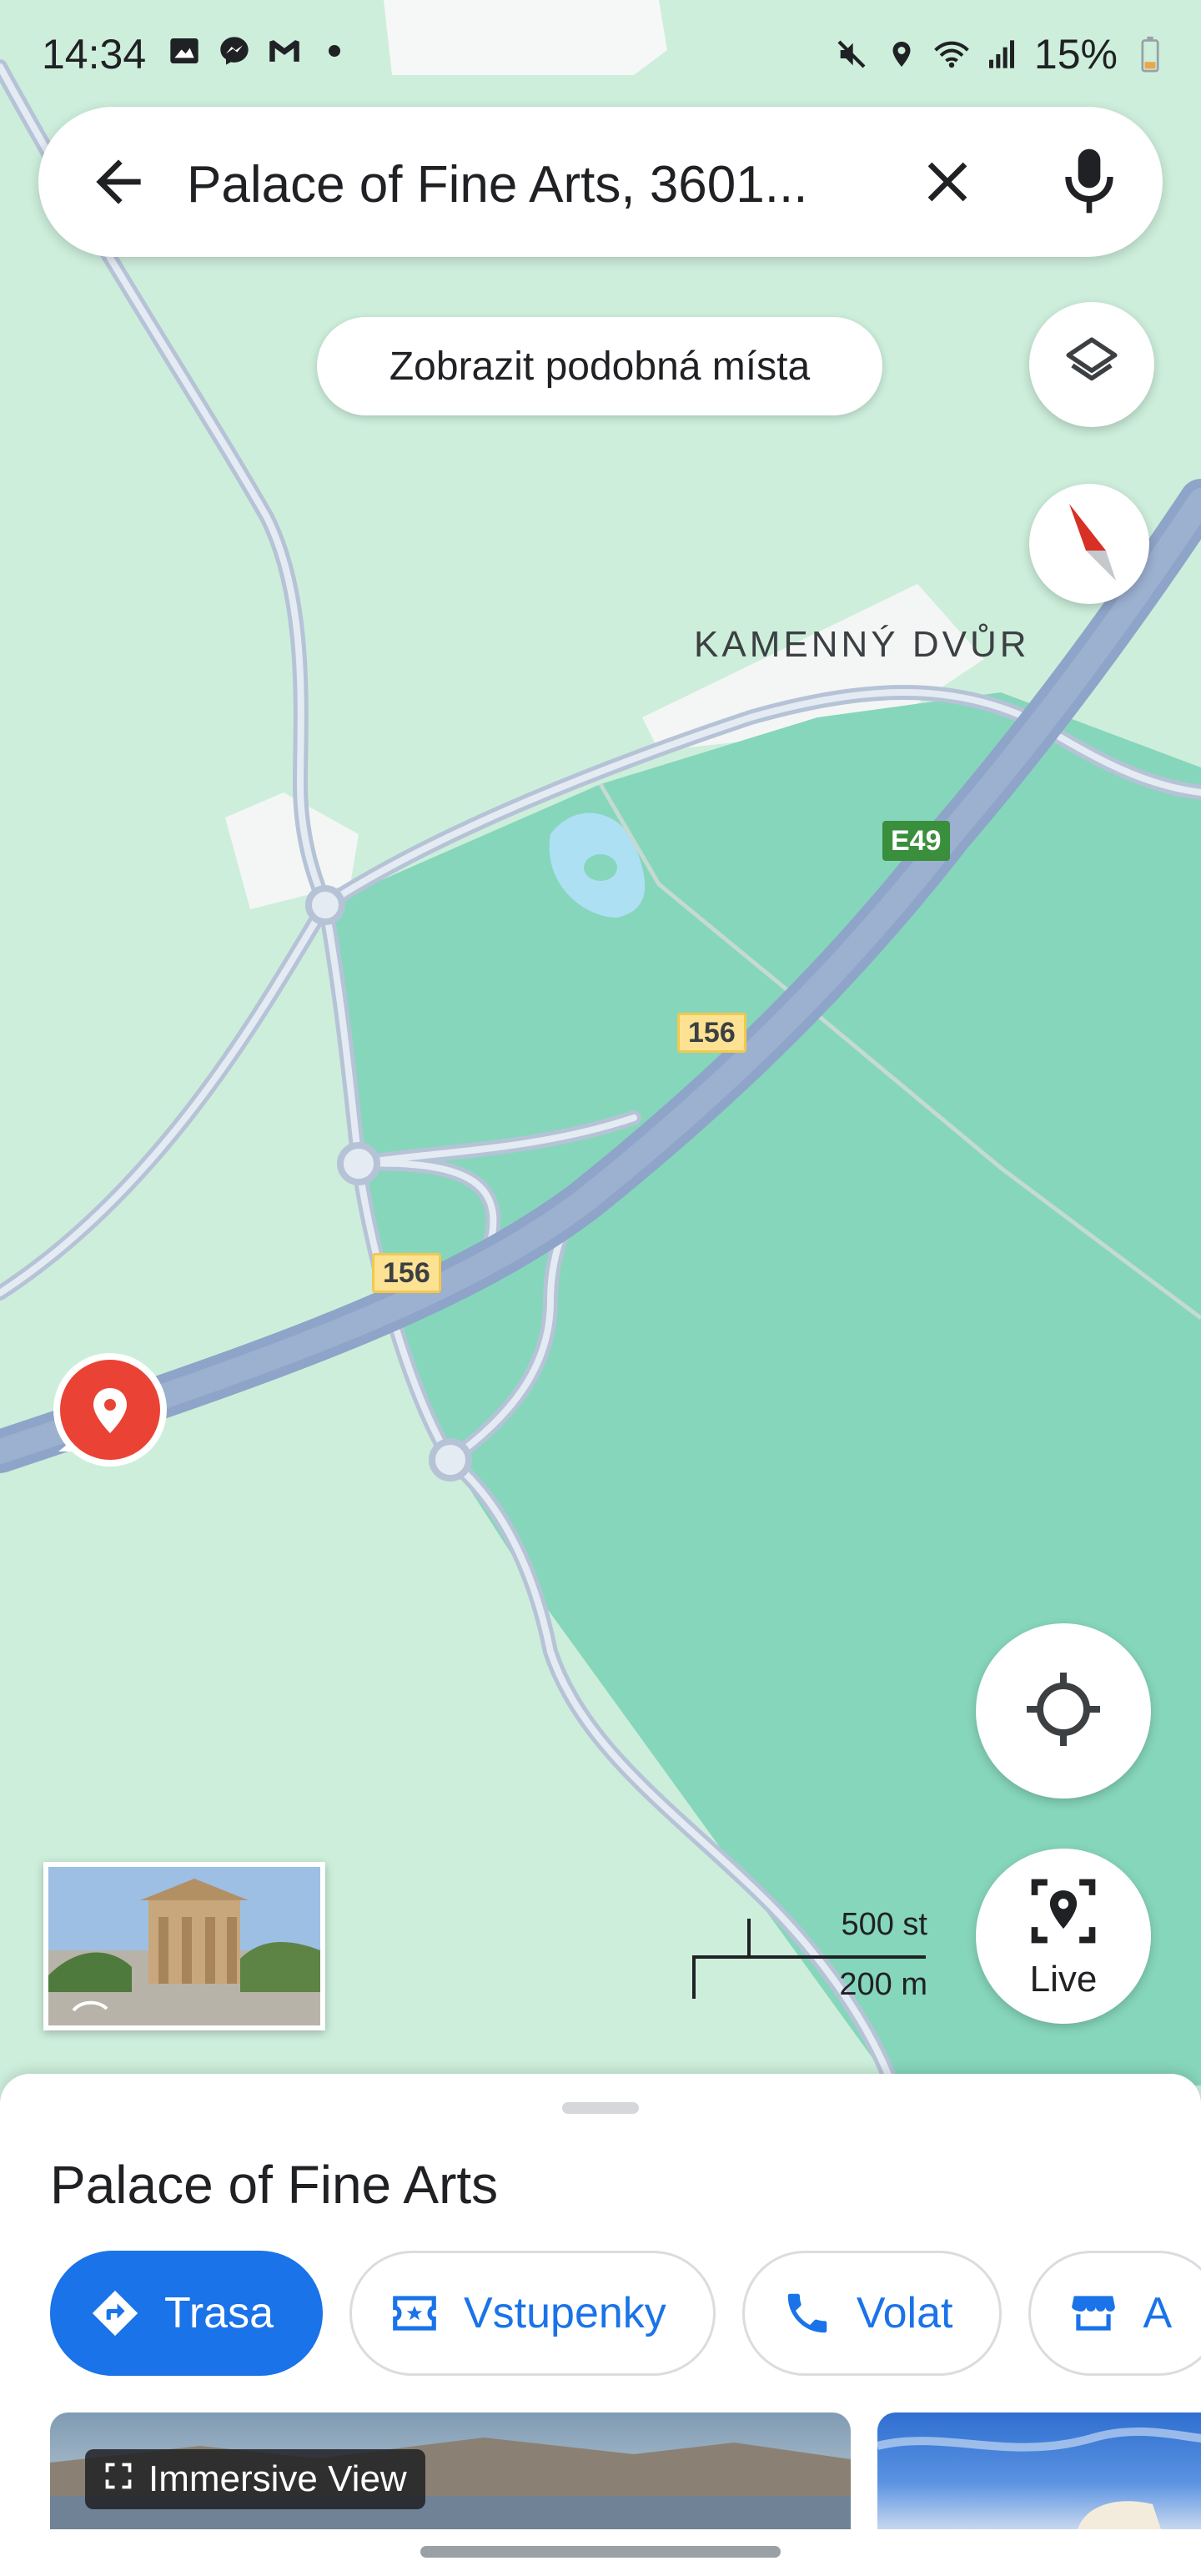 The width and height of the screenshot is (1201, 2576). Describe the element at coordinates (274, 2185) in the screenshot. I see `place-title: Palace of Fine Arts` at that location.